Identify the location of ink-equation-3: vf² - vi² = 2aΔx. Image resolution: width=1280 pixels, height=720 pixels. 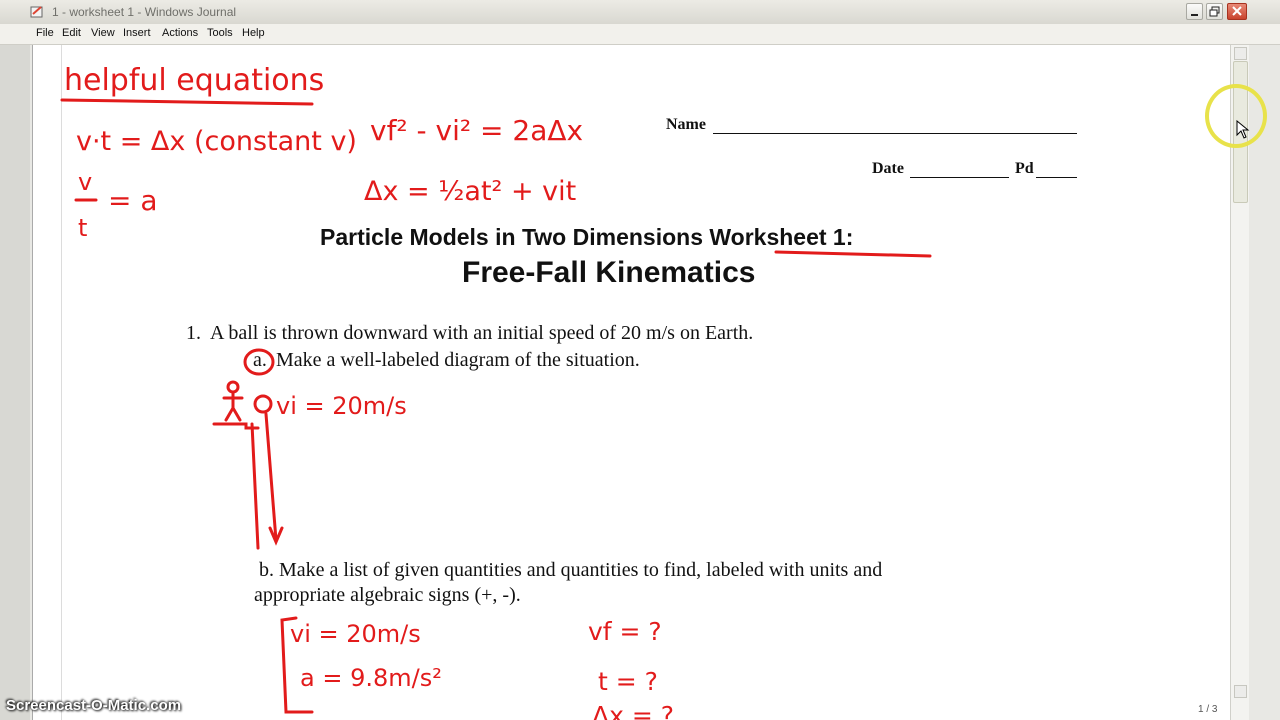
(476, 130).